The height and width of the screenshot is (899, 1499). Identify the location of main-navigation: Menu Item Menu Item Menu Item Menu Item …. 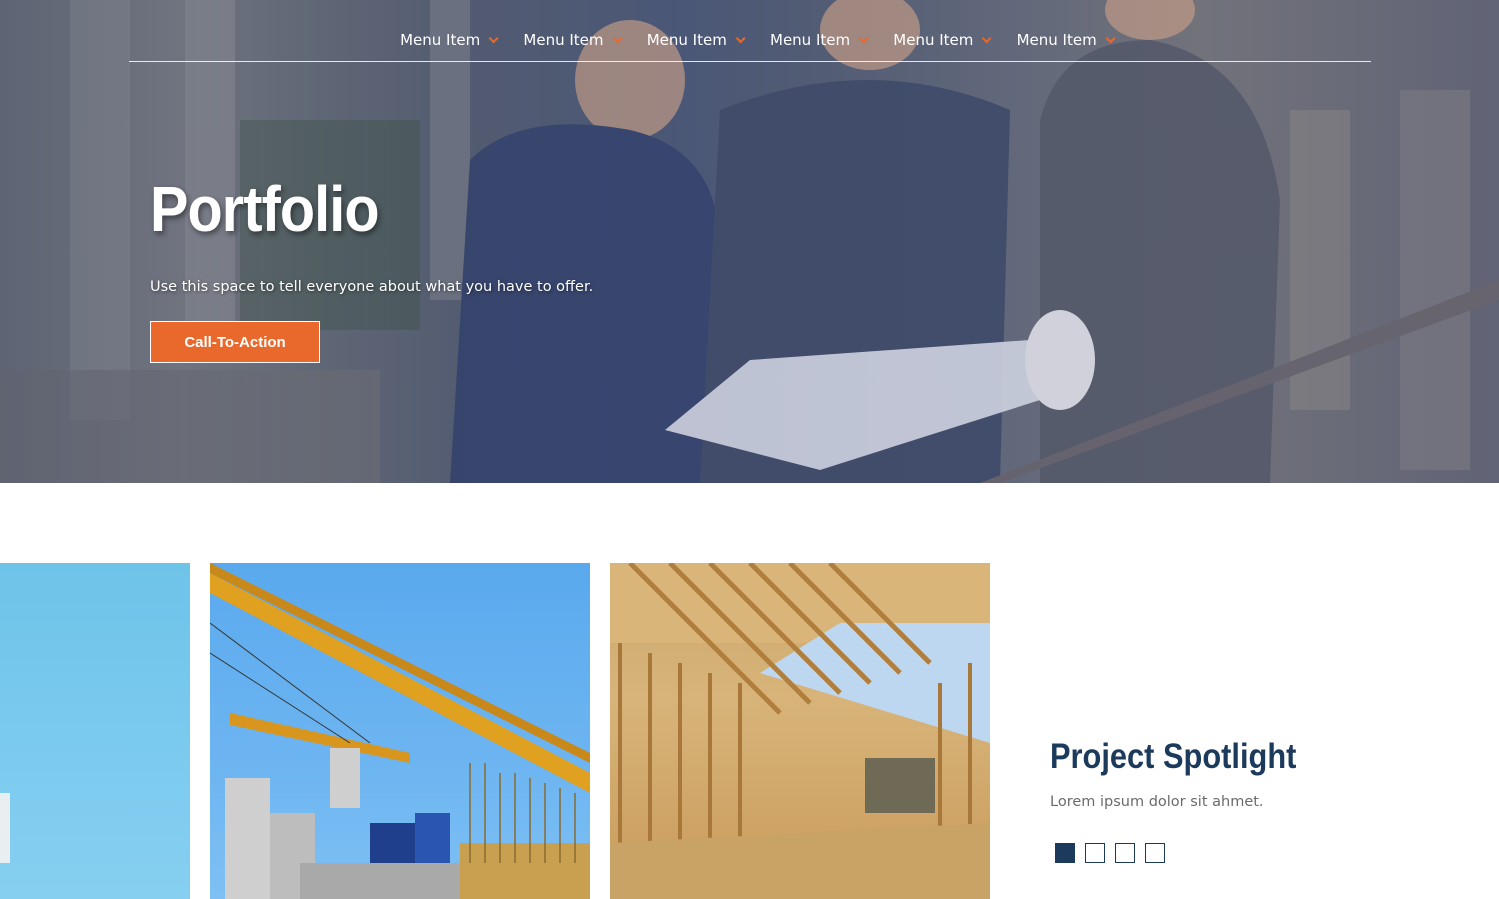
(750, 31).